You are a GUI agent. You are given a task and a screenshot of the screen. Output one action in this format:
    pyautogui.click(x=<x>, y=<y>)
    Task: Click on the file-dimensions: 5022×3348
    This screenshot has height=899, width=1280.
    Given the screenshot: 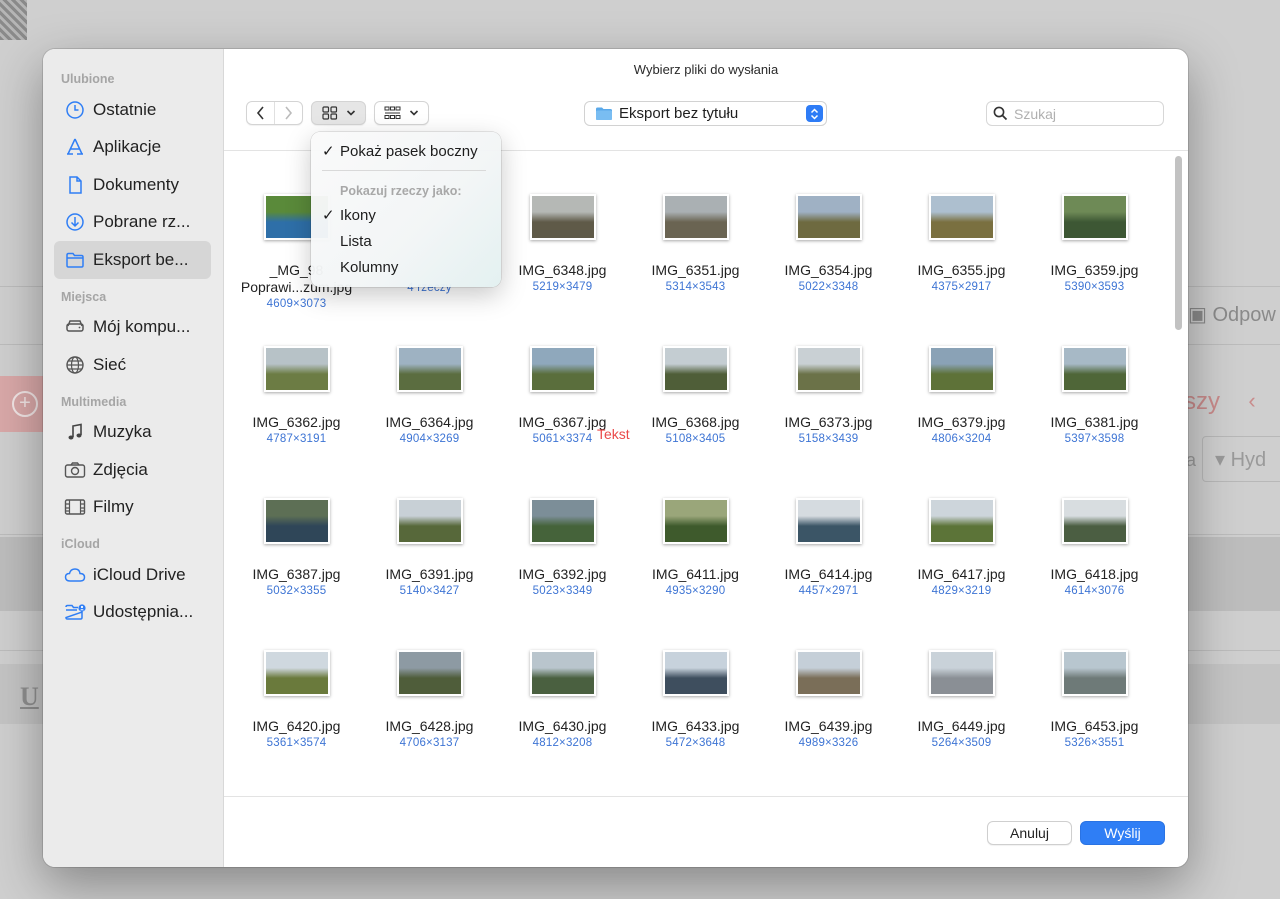 What is the action you would take?
    pyautogui.click(x=828, y=287)
    